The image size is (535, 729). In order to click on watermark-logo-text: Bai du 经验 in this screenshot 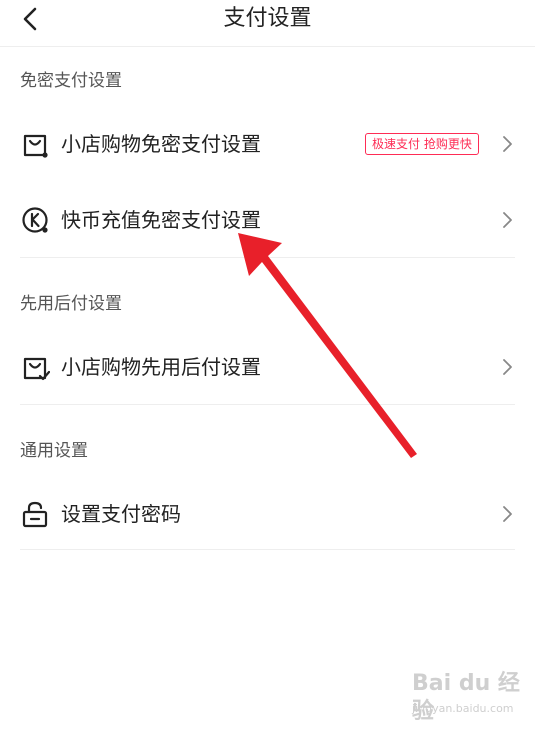, I will do `click(466, 697)`.